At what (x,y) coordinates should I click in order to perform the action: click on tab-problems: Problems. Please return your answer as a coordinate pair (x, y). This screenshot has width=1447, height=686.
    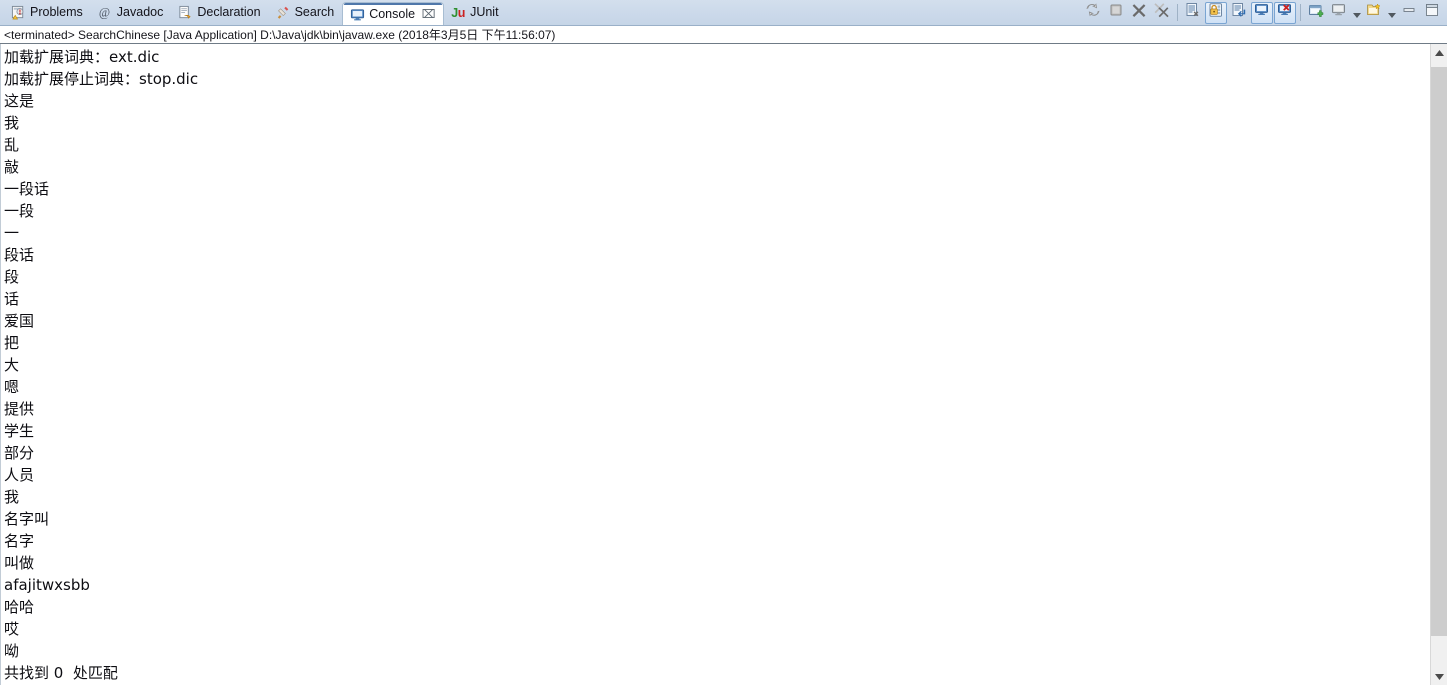
    Looking at the image, I should click on (47, 12).